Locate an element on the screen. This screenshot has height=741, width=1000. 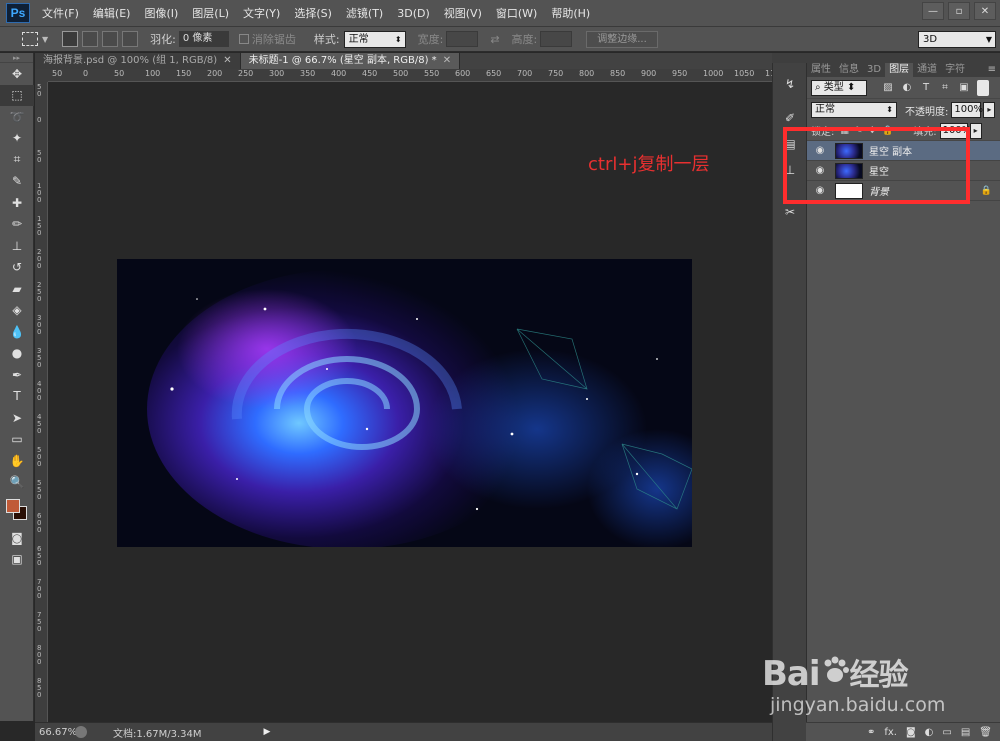
ruler-tick-label: 750 is located at coordinates (556, 73).